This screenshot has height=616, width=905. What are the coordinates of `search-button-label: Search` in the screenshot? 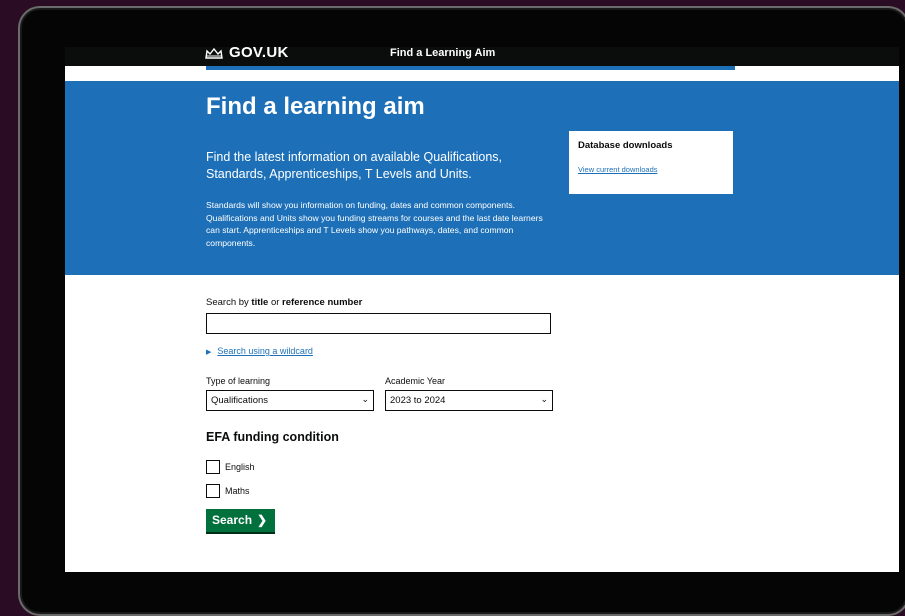 It's located at (232, 520).